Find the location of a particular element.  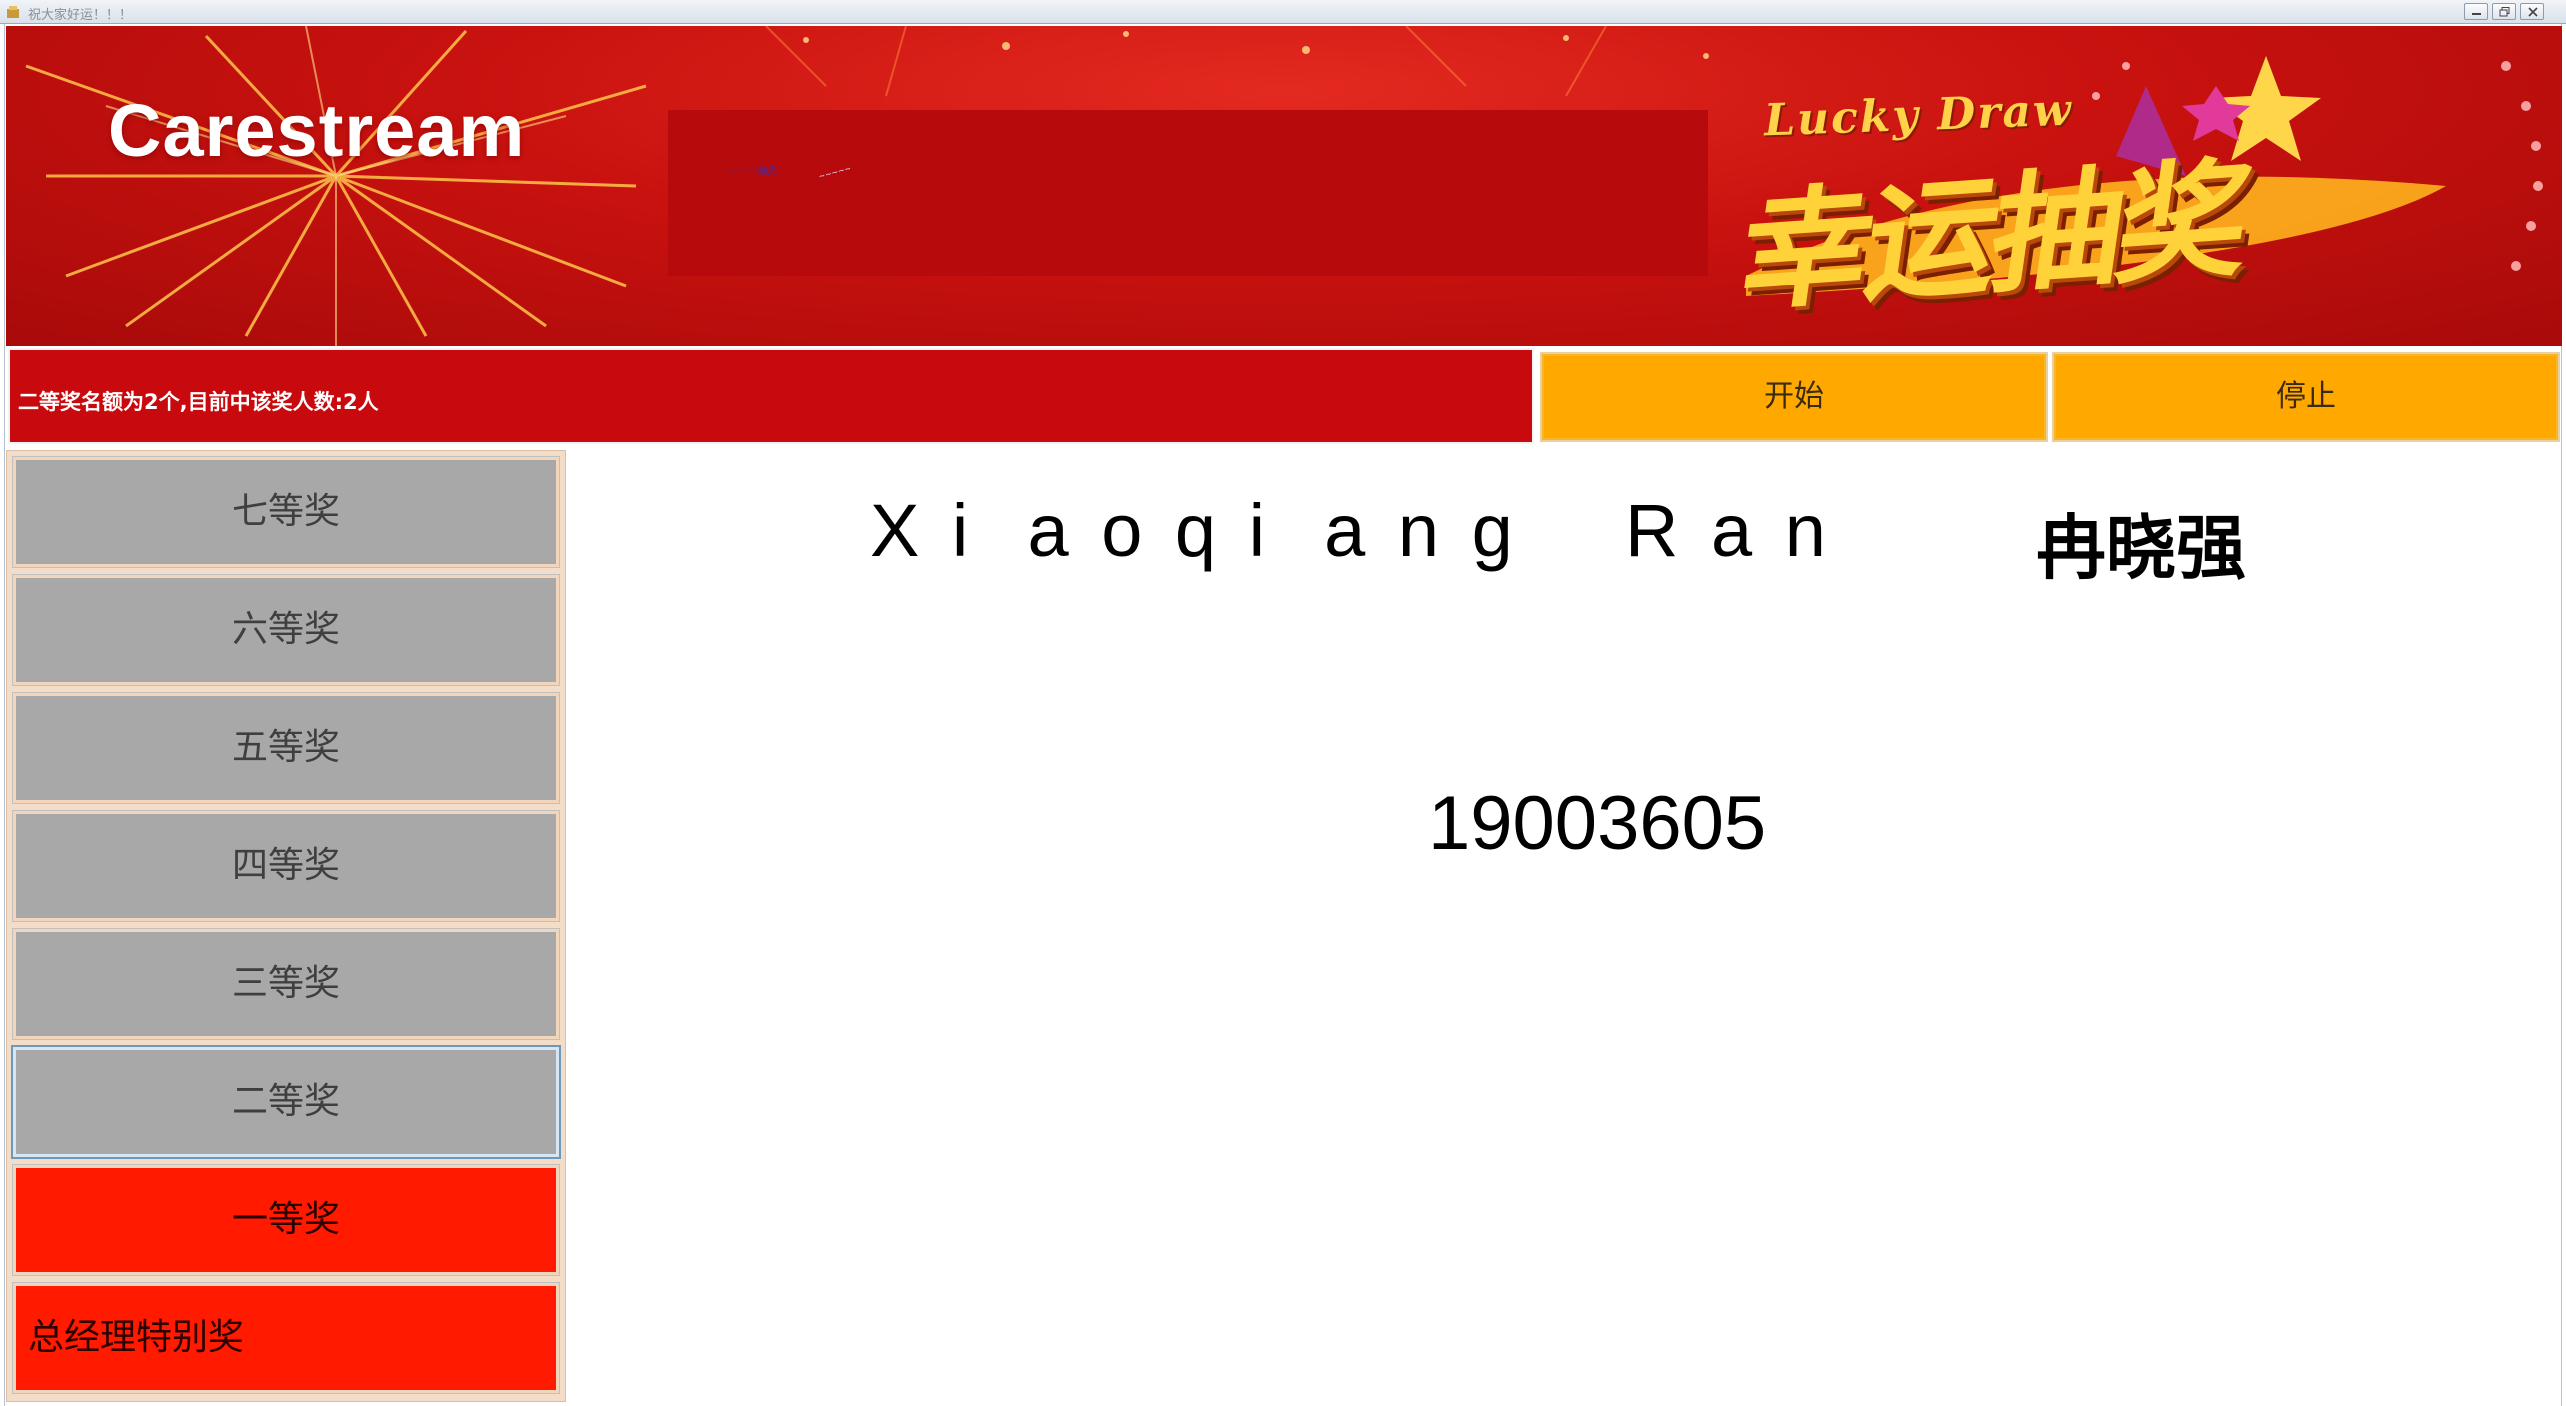

close-icon is located at coordinates (2533, 12).